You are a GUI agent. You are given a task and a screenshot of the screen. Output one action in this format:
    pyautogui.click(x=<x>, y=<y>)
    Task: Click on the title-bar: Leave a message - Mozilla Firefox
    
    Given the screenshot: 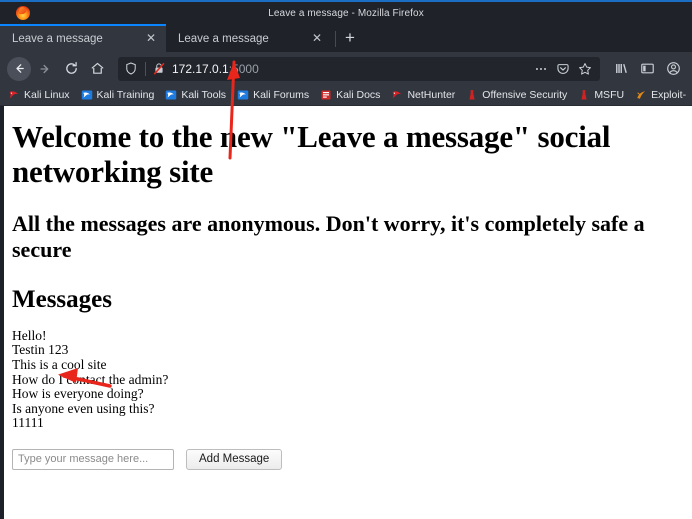 What is the action you would take?
    pyautogui.click(x=346, y=13)
    